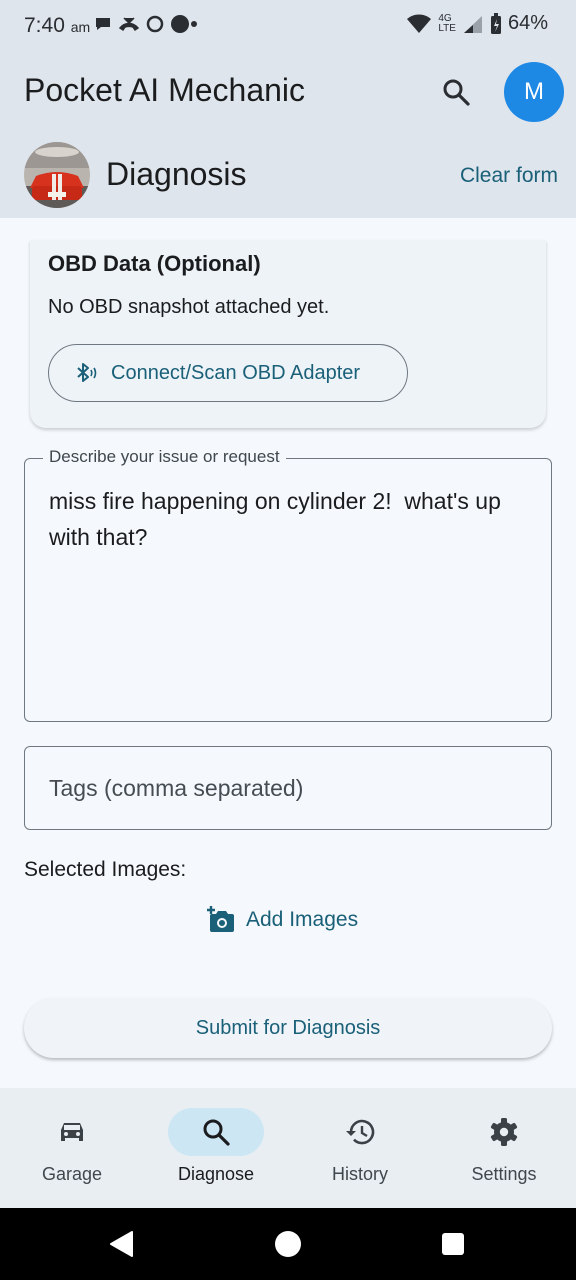 The image size is (576, 1280). Describe the element at coordinates (155, 24) in the screenshot. I see `circle-app-icon` at that location.